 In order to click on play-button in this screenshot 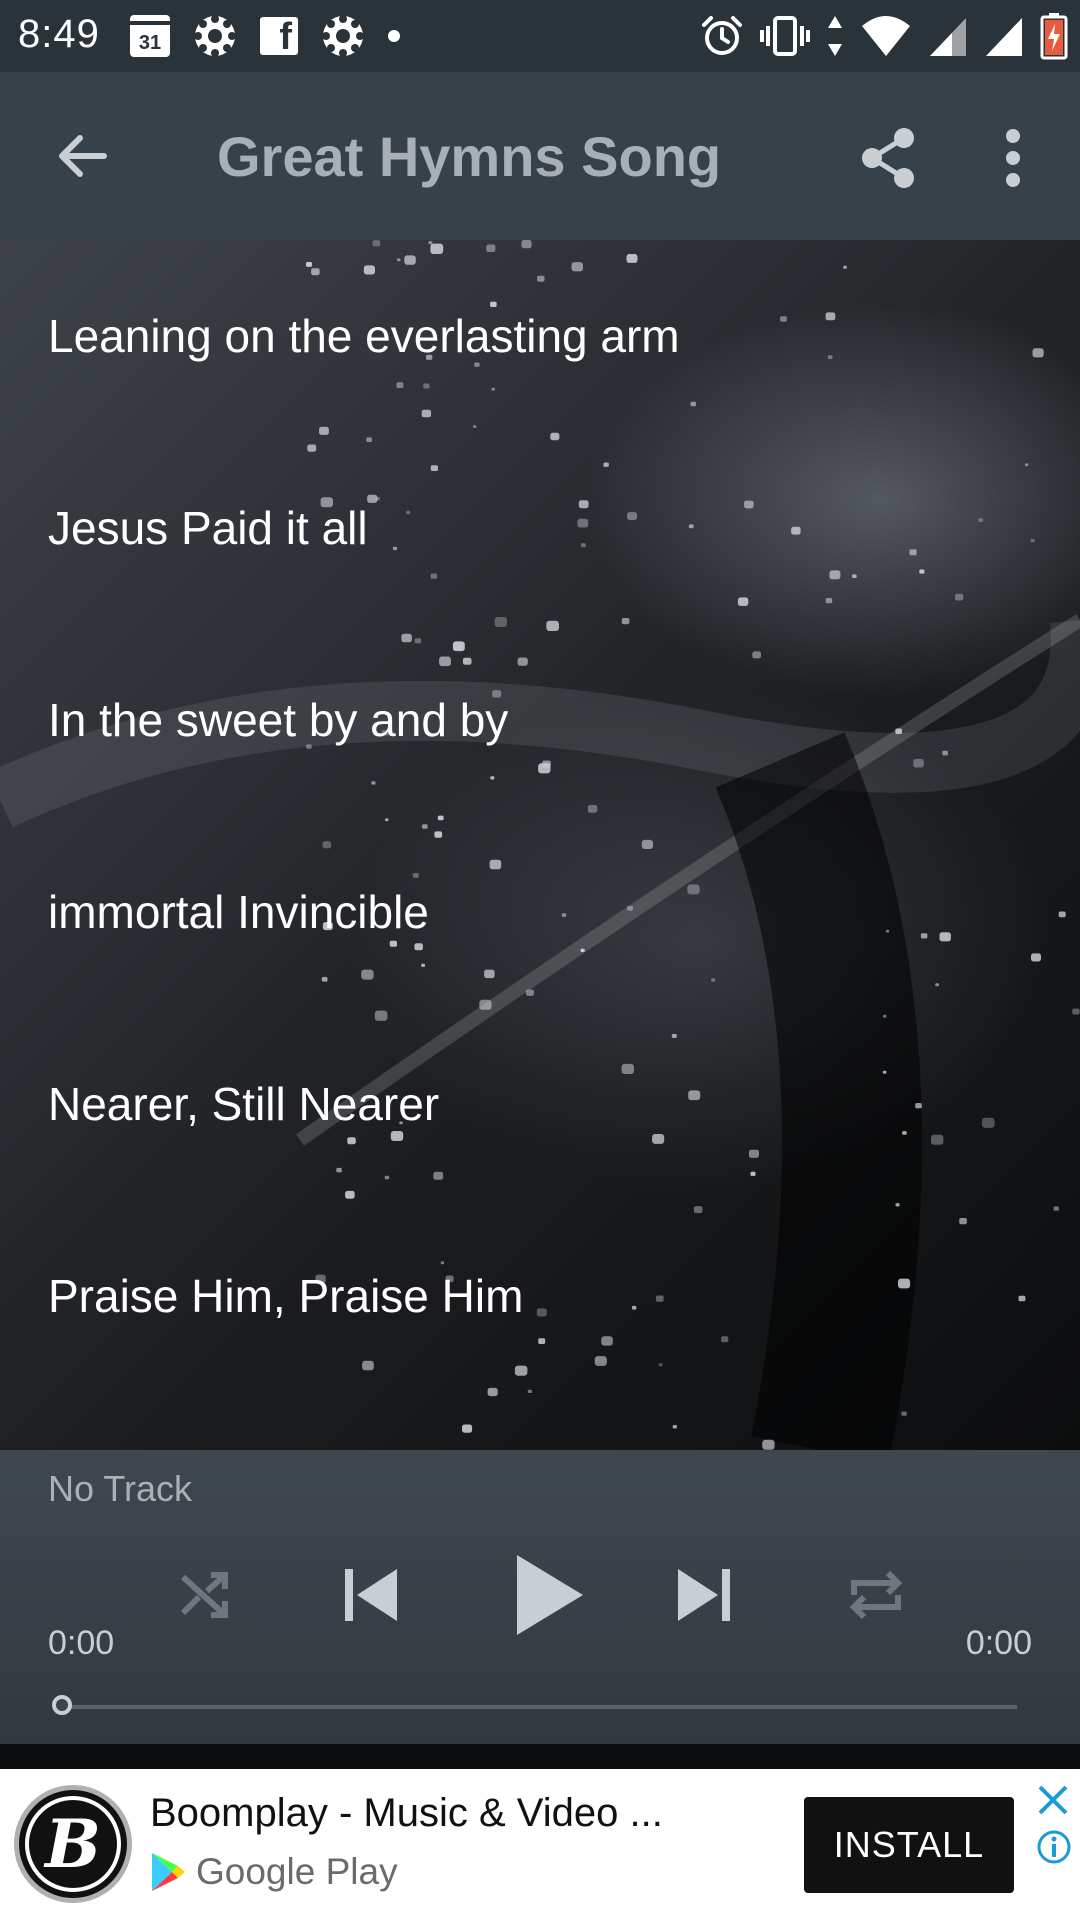, I will do `click(550, 1595)`.